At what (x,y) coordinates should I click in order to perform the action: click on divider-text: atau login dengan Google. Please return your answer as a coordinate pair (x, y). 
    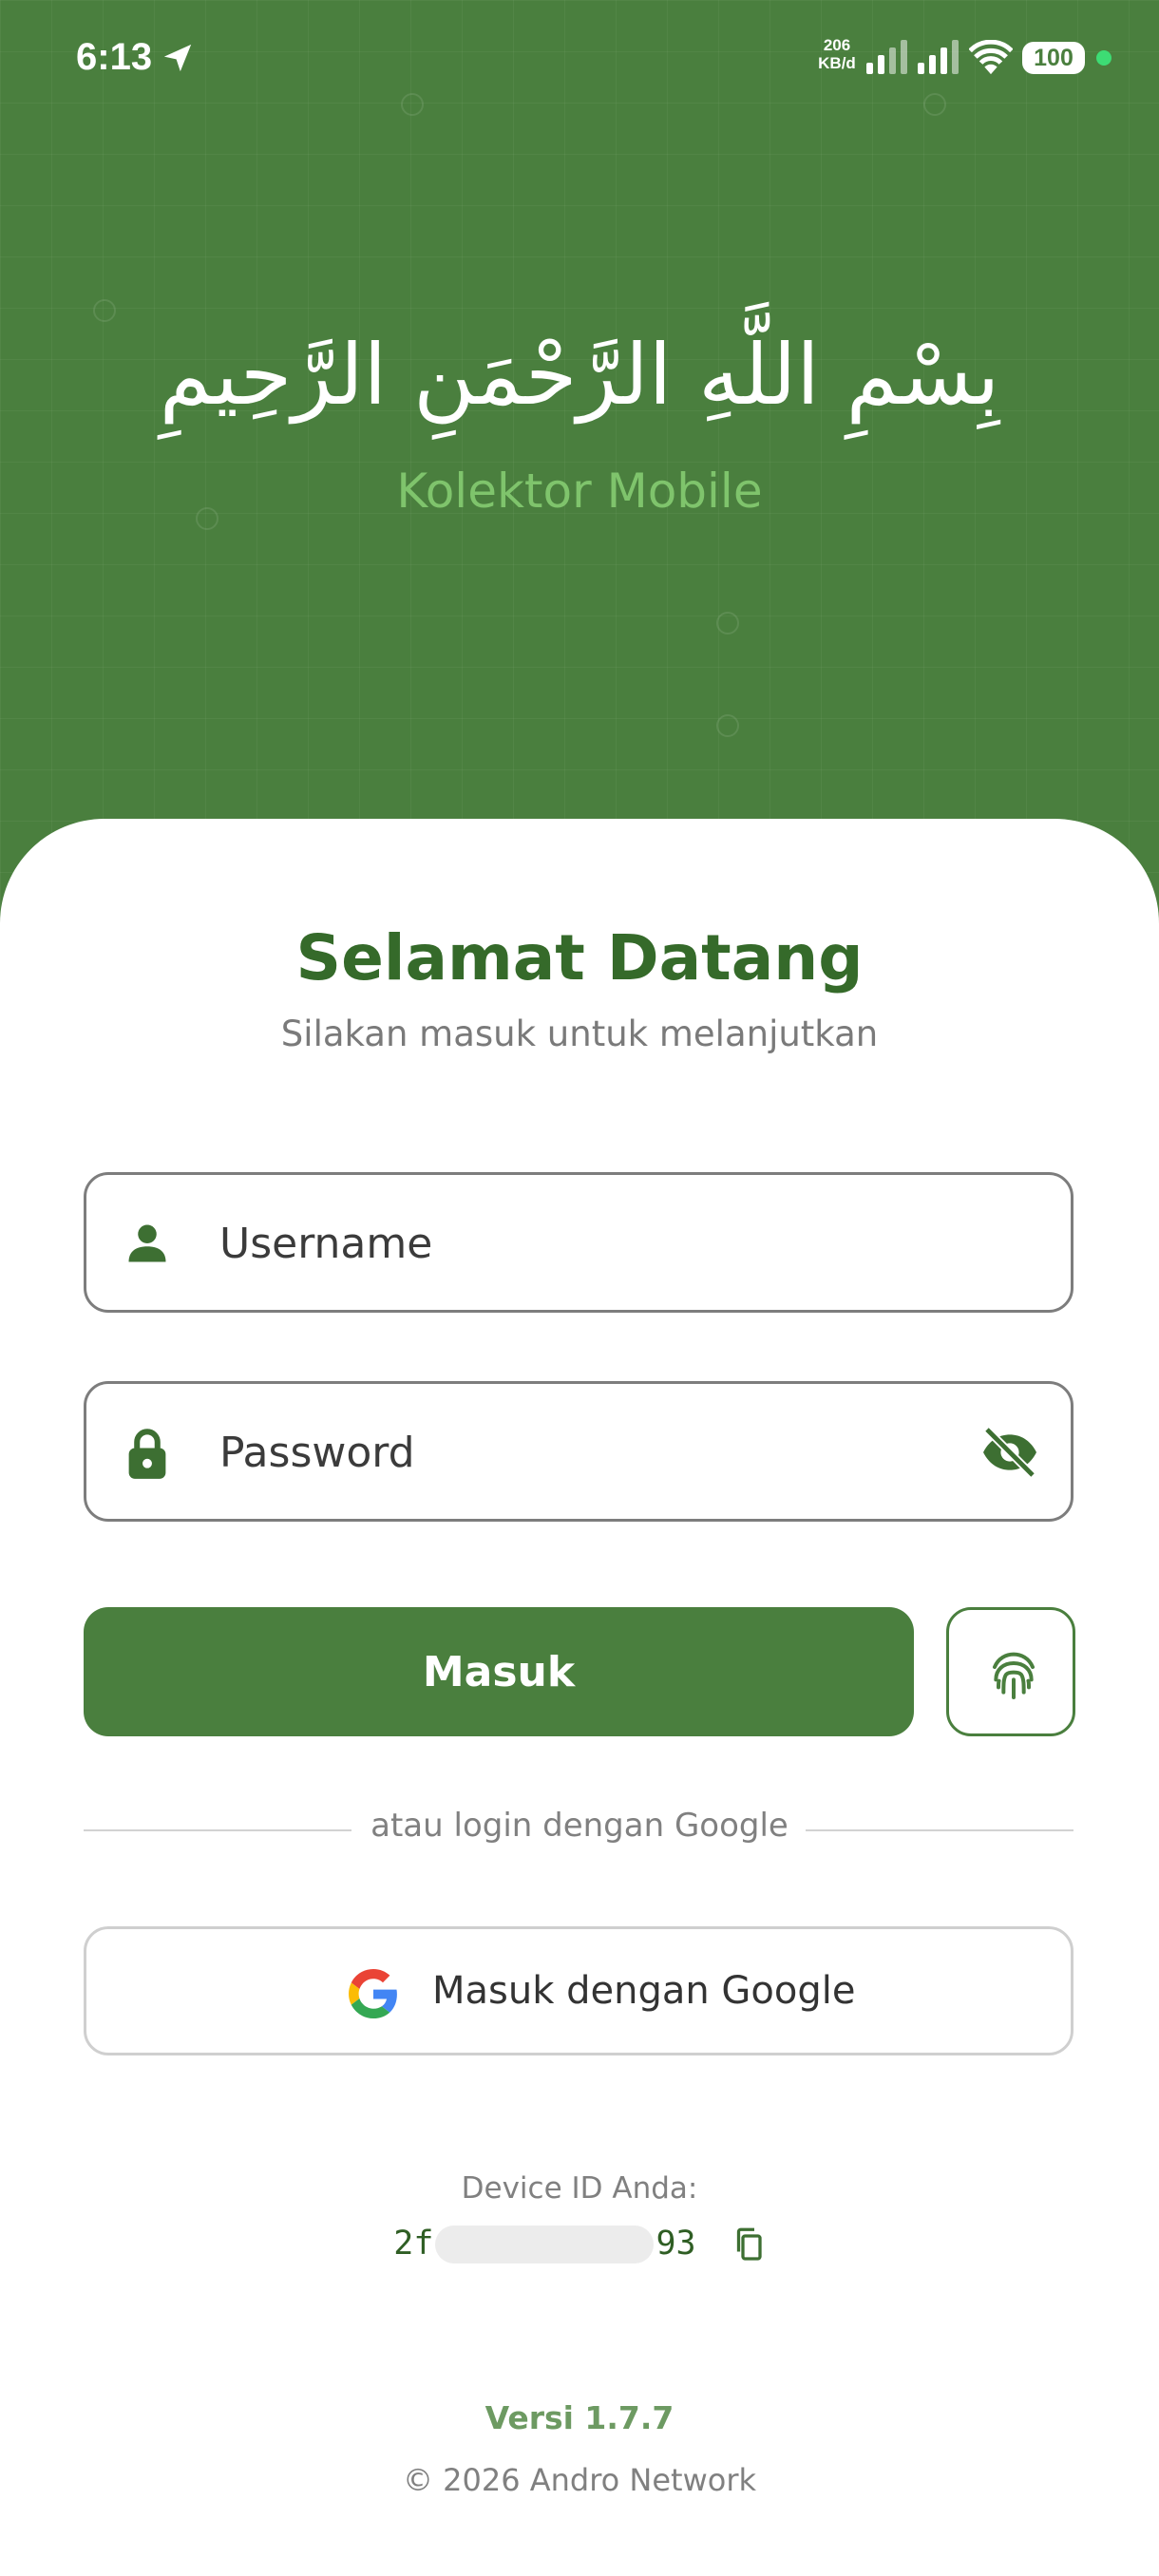
    Looking at the image, I should click on (579, 1826).